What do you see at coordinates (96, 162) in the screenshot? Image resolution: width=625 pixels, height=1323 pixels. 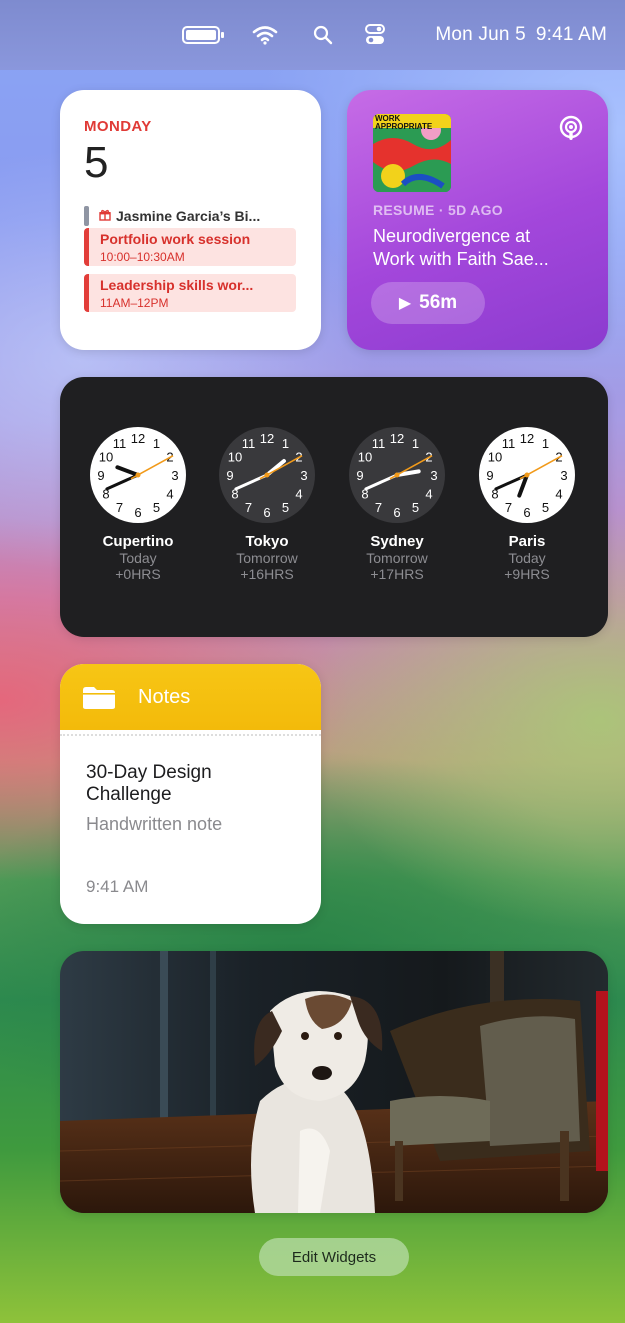 I see `calendar-day-number: 5` at bounding box center [96, 162].